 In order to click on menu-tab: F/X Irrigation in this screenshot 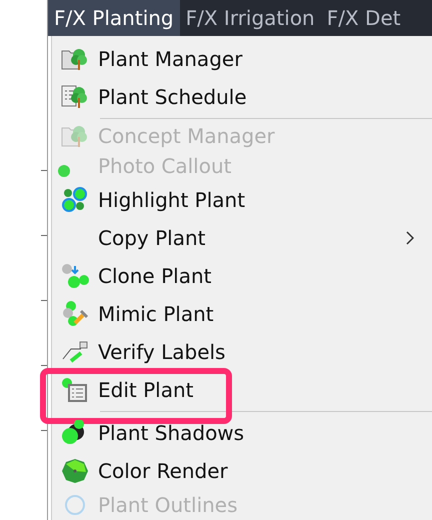, I will do `click(250, 18)`.